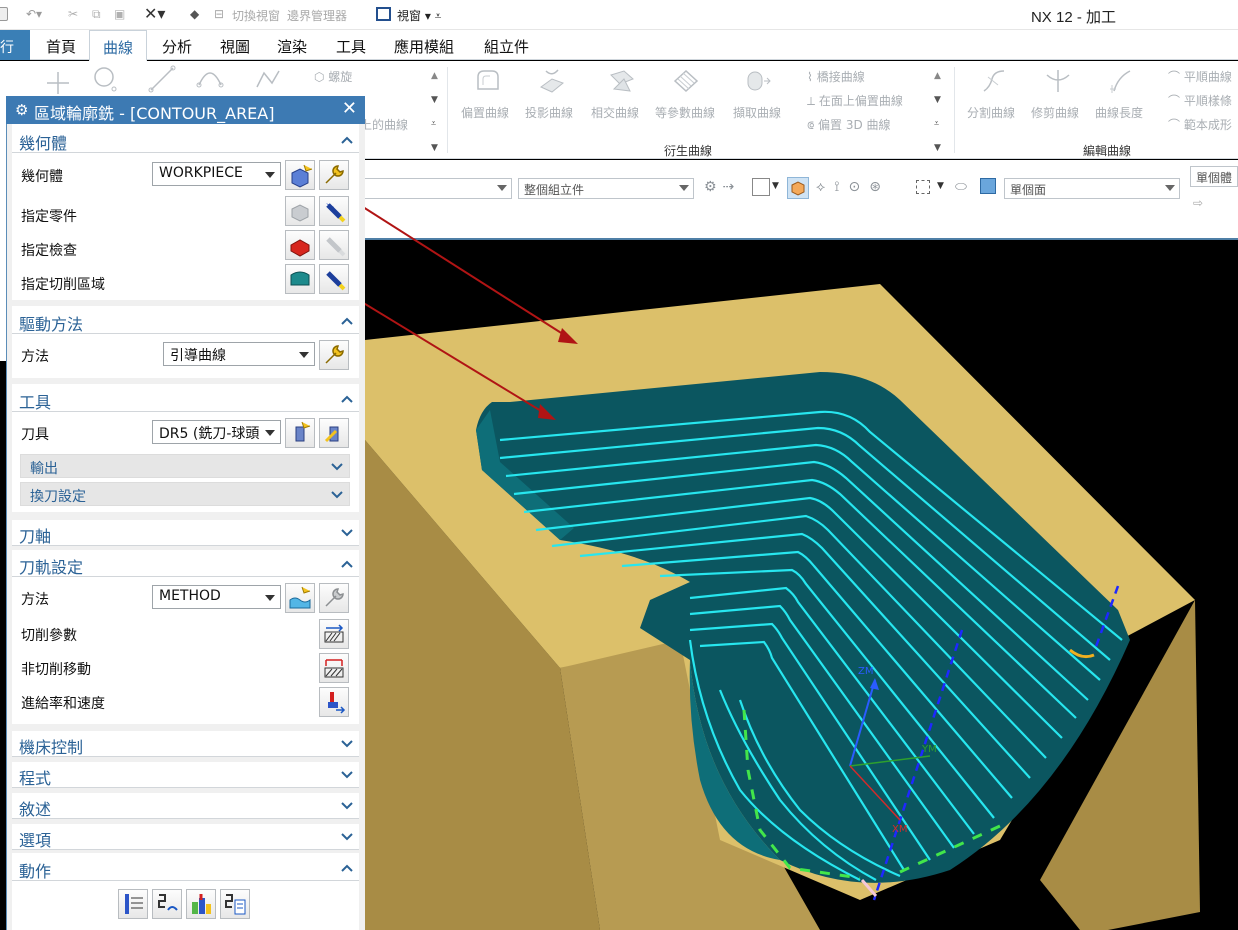  I want to click on delete-icon: ✕▾, so click(154, 13).